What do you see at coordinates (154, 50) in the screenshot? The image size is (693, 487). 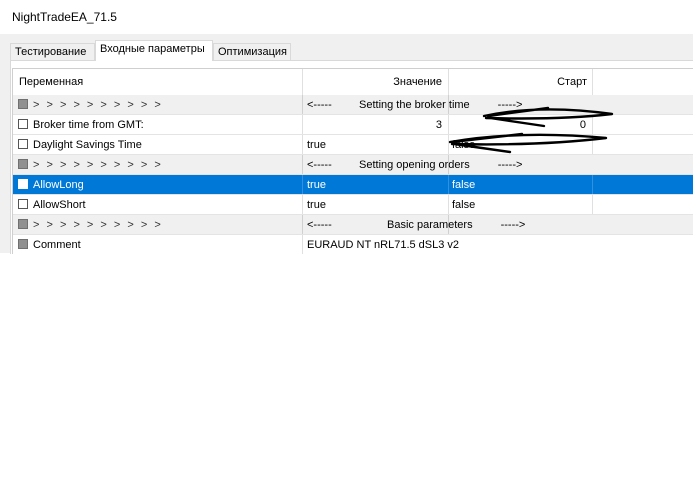 I see `tab-input-parameters: Входные параметры` at bounding box center [154, 50].